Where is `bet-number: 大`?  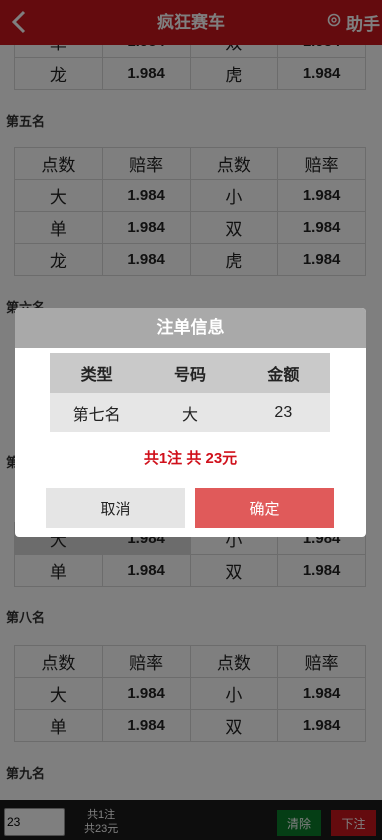
bet-number: 大 is located at coordinates (190, 412).